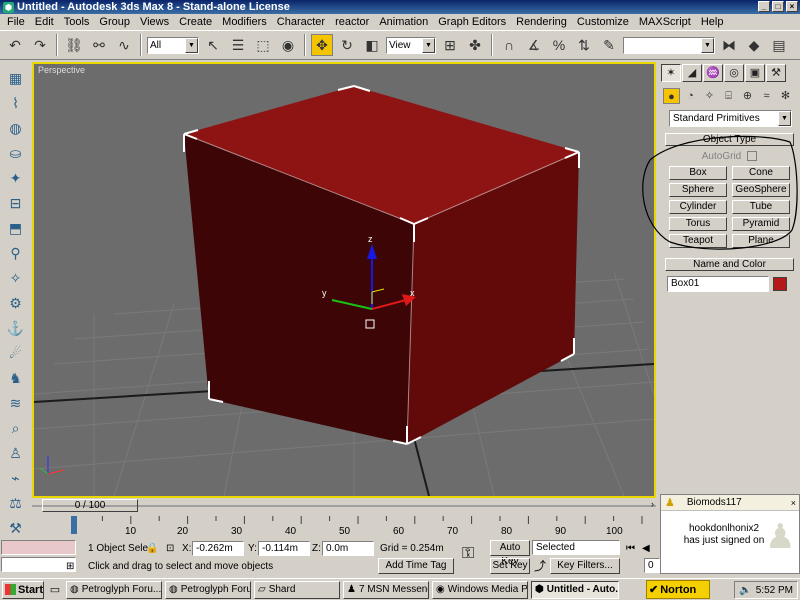 The width and height of the screenshot is (800, 600). What do you see at coordinates (559, 45) in the screenshot?
I see `percent-snap-icon: %` at bounding box center [559, 45].